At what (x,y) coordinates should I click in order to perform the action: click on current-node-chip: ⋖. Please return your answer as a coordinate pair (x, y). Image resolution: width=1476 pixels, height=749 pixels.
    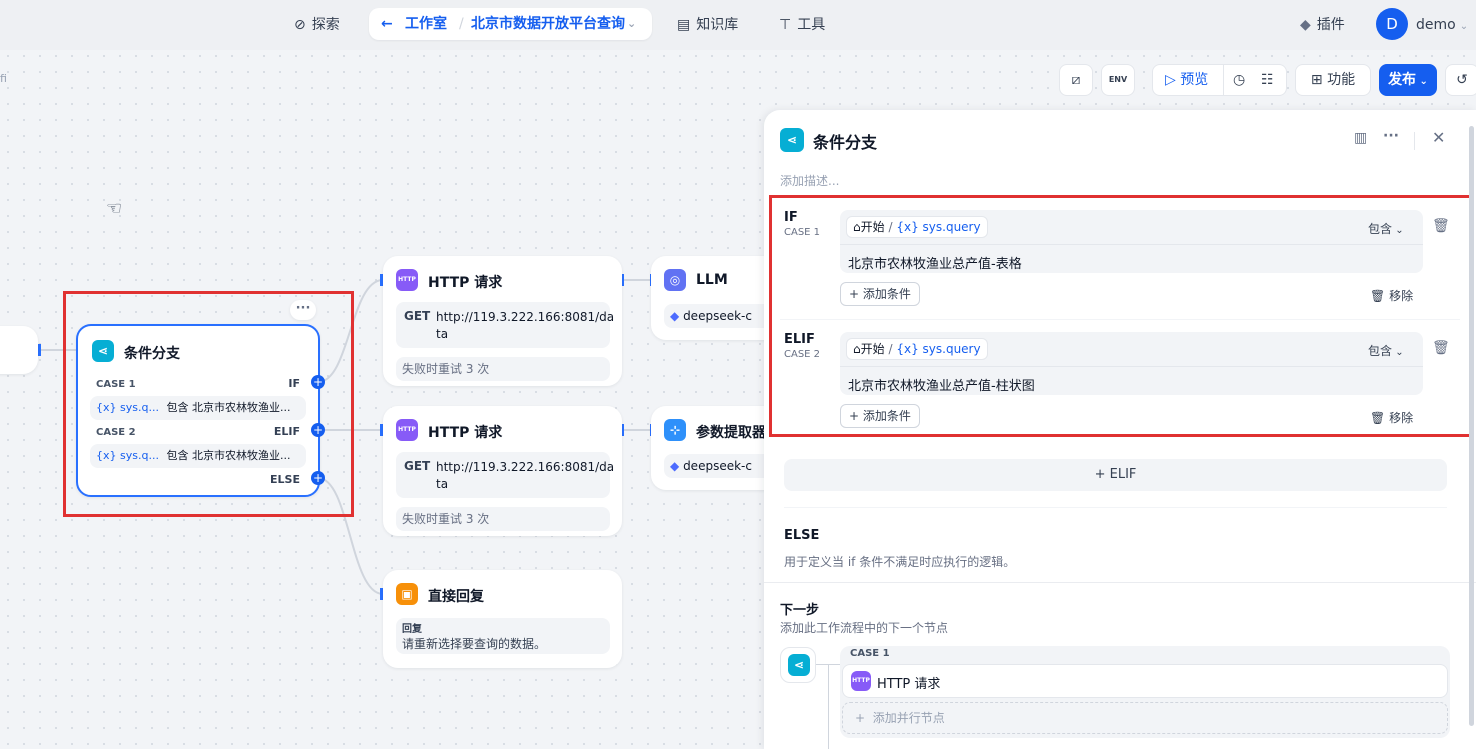
    Looking at the image, I should click on (798, 665).